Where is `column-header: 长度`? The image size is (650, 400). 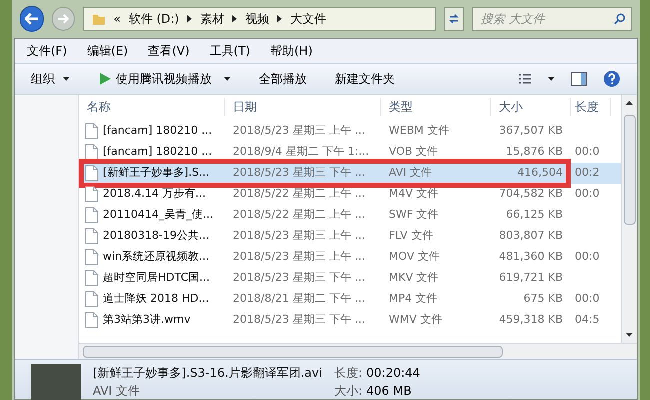
column-header: 长度 is located at coordinates (591, 107).